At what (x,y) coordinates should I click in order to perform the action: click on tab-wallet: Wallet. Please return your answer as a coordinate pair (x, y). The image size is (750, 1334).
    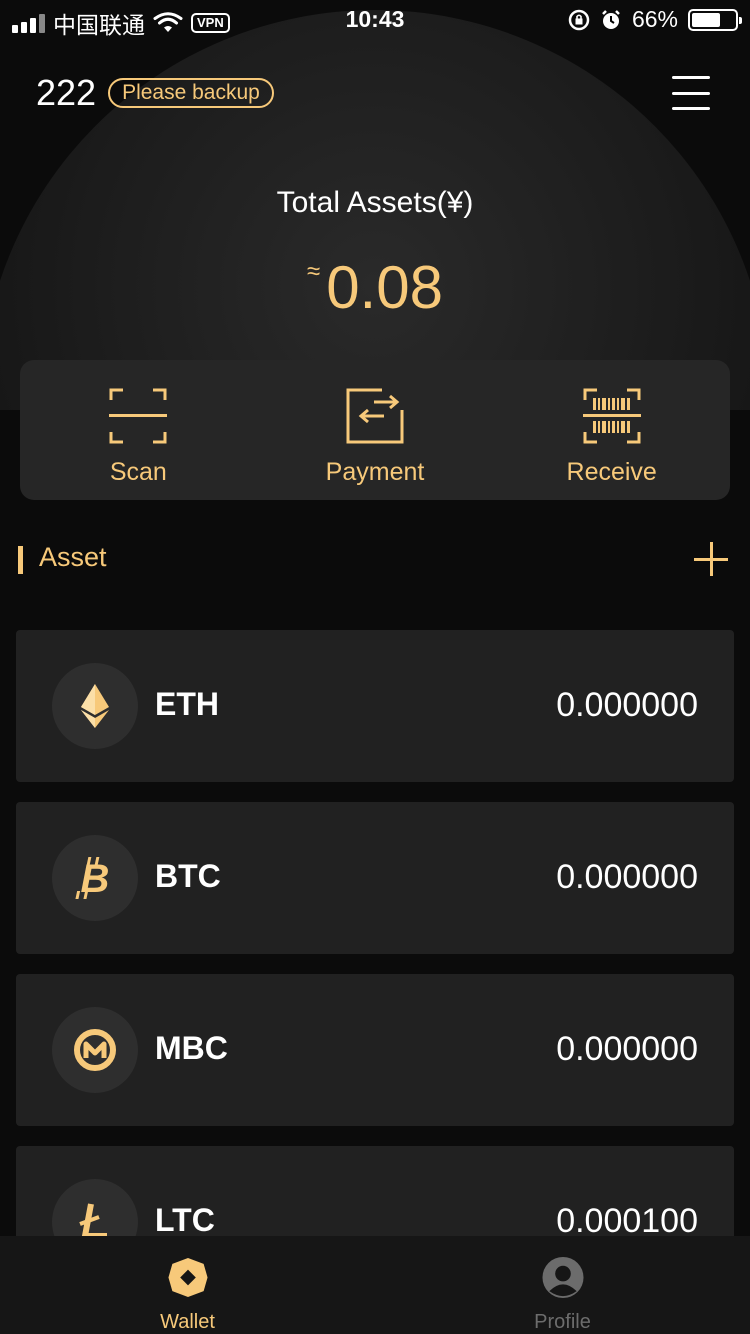
    Looking at the image, I should click on (187, 1285).